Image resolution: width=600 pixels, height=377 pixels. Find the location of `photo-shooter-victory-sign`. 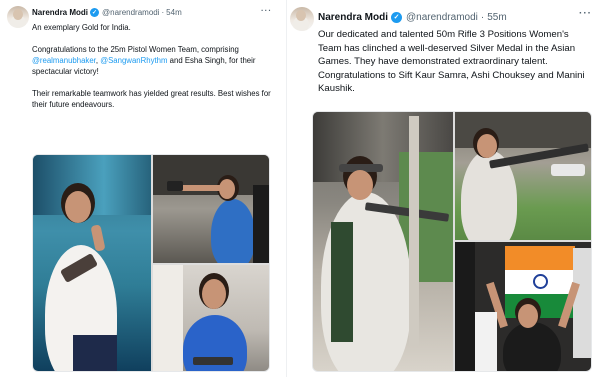

photo-shooter-victory-sign is located at coordinates (92, 263).